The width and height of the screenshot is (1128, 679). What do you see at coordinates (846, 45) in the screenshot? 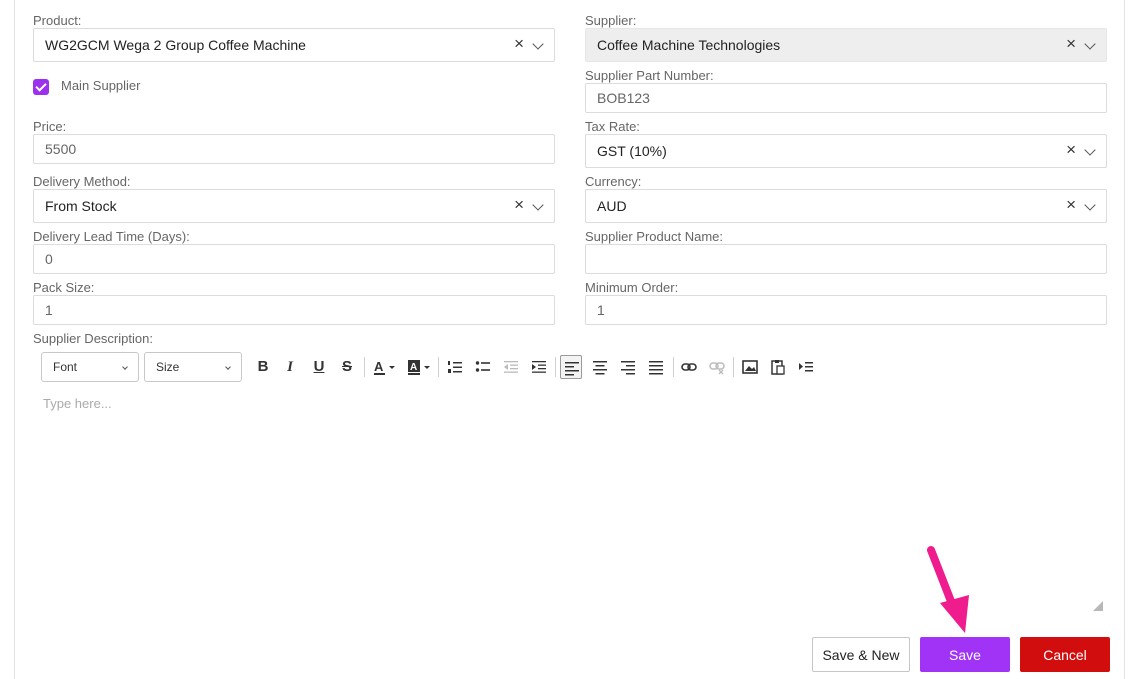
I see `supplier-select: Coffee Machine Technologies ×` at bounding box center [846, 45].